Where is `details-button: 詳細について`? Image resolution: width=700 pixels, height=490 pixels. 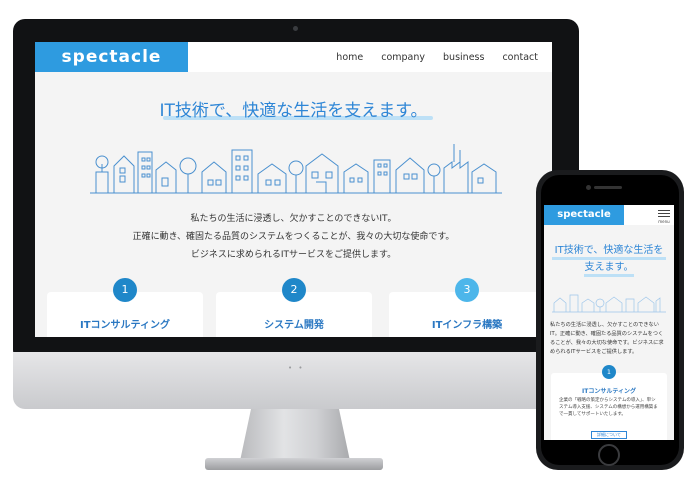 details-button: 詳細について is located at coordinates (609, 435).